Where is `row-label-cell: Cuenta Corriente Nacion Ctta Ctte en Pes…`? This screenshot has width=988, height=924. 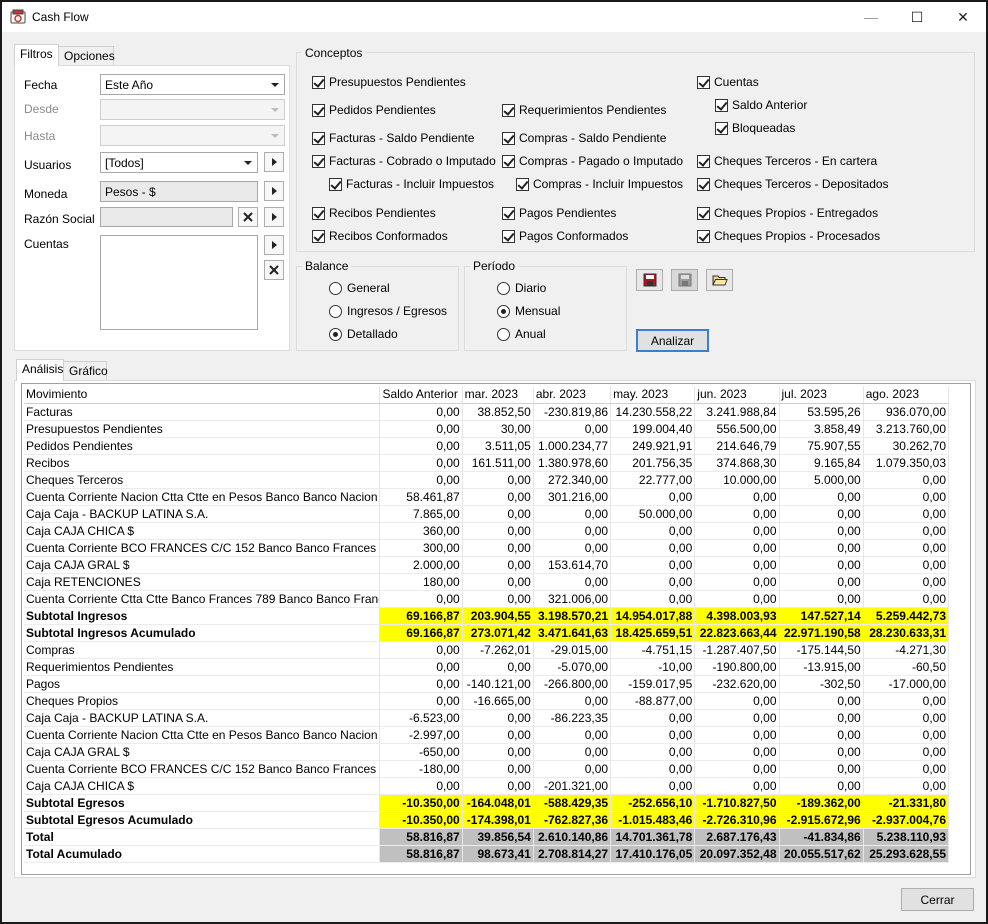
row-label-cell: Cuenta Corriente Nacion Ctta Ctte en Pes… is located at coordinates (202, 735).